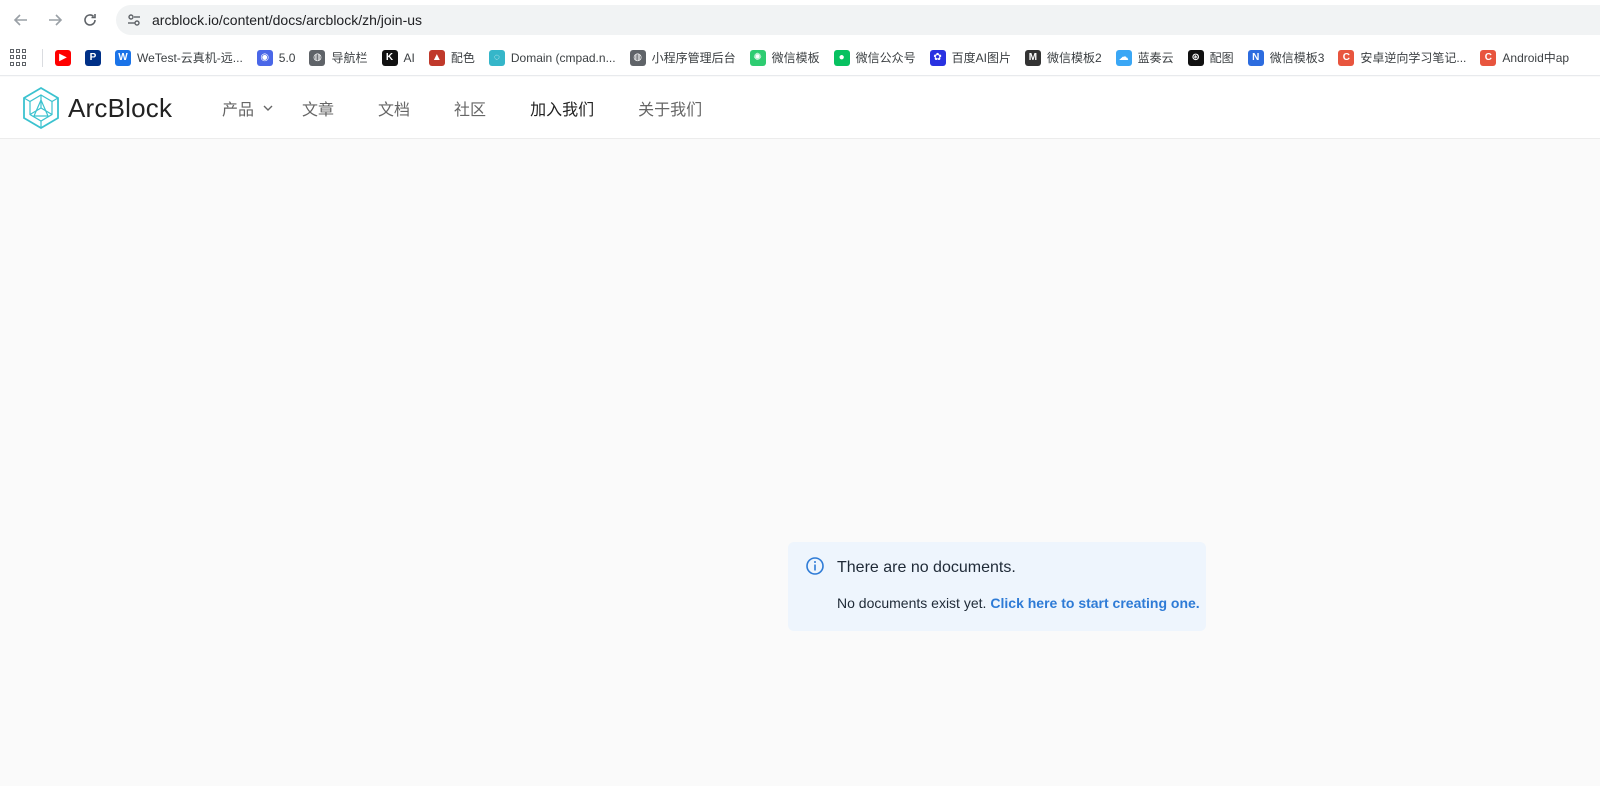 The height and width of the screenshot is (786, 1600). I want to click on k-icon: K, so click(389, 57).